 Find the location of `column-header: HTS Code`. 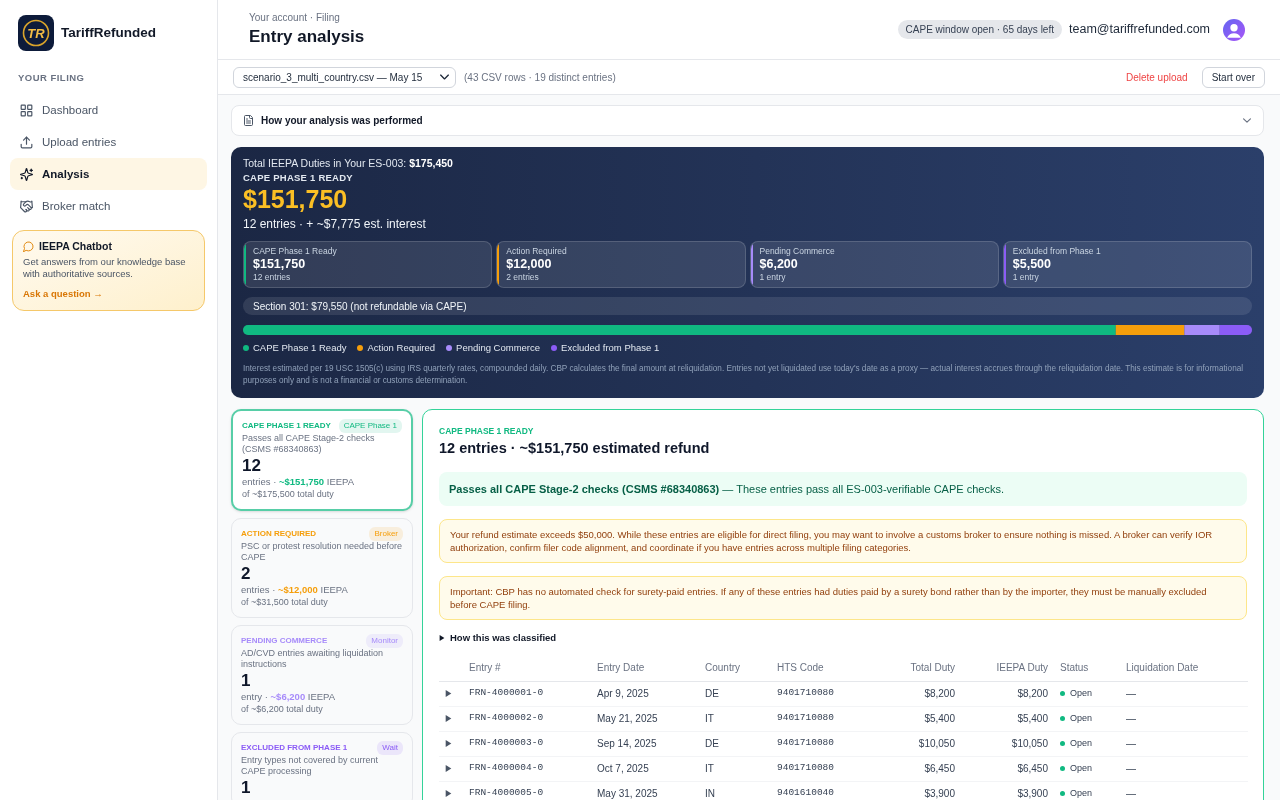

column-header: HTS Code is located at coordinates (821, 668).